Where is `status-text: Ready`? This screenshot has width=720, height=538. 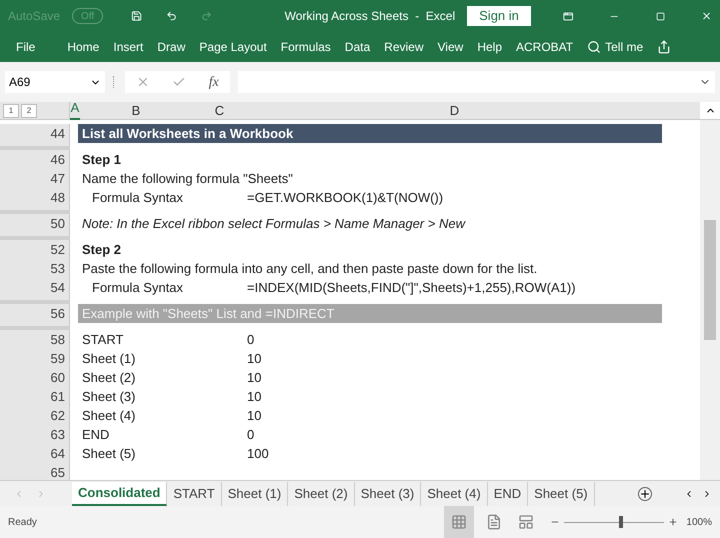 status-text: Ready is located at coordinates (22, 523).